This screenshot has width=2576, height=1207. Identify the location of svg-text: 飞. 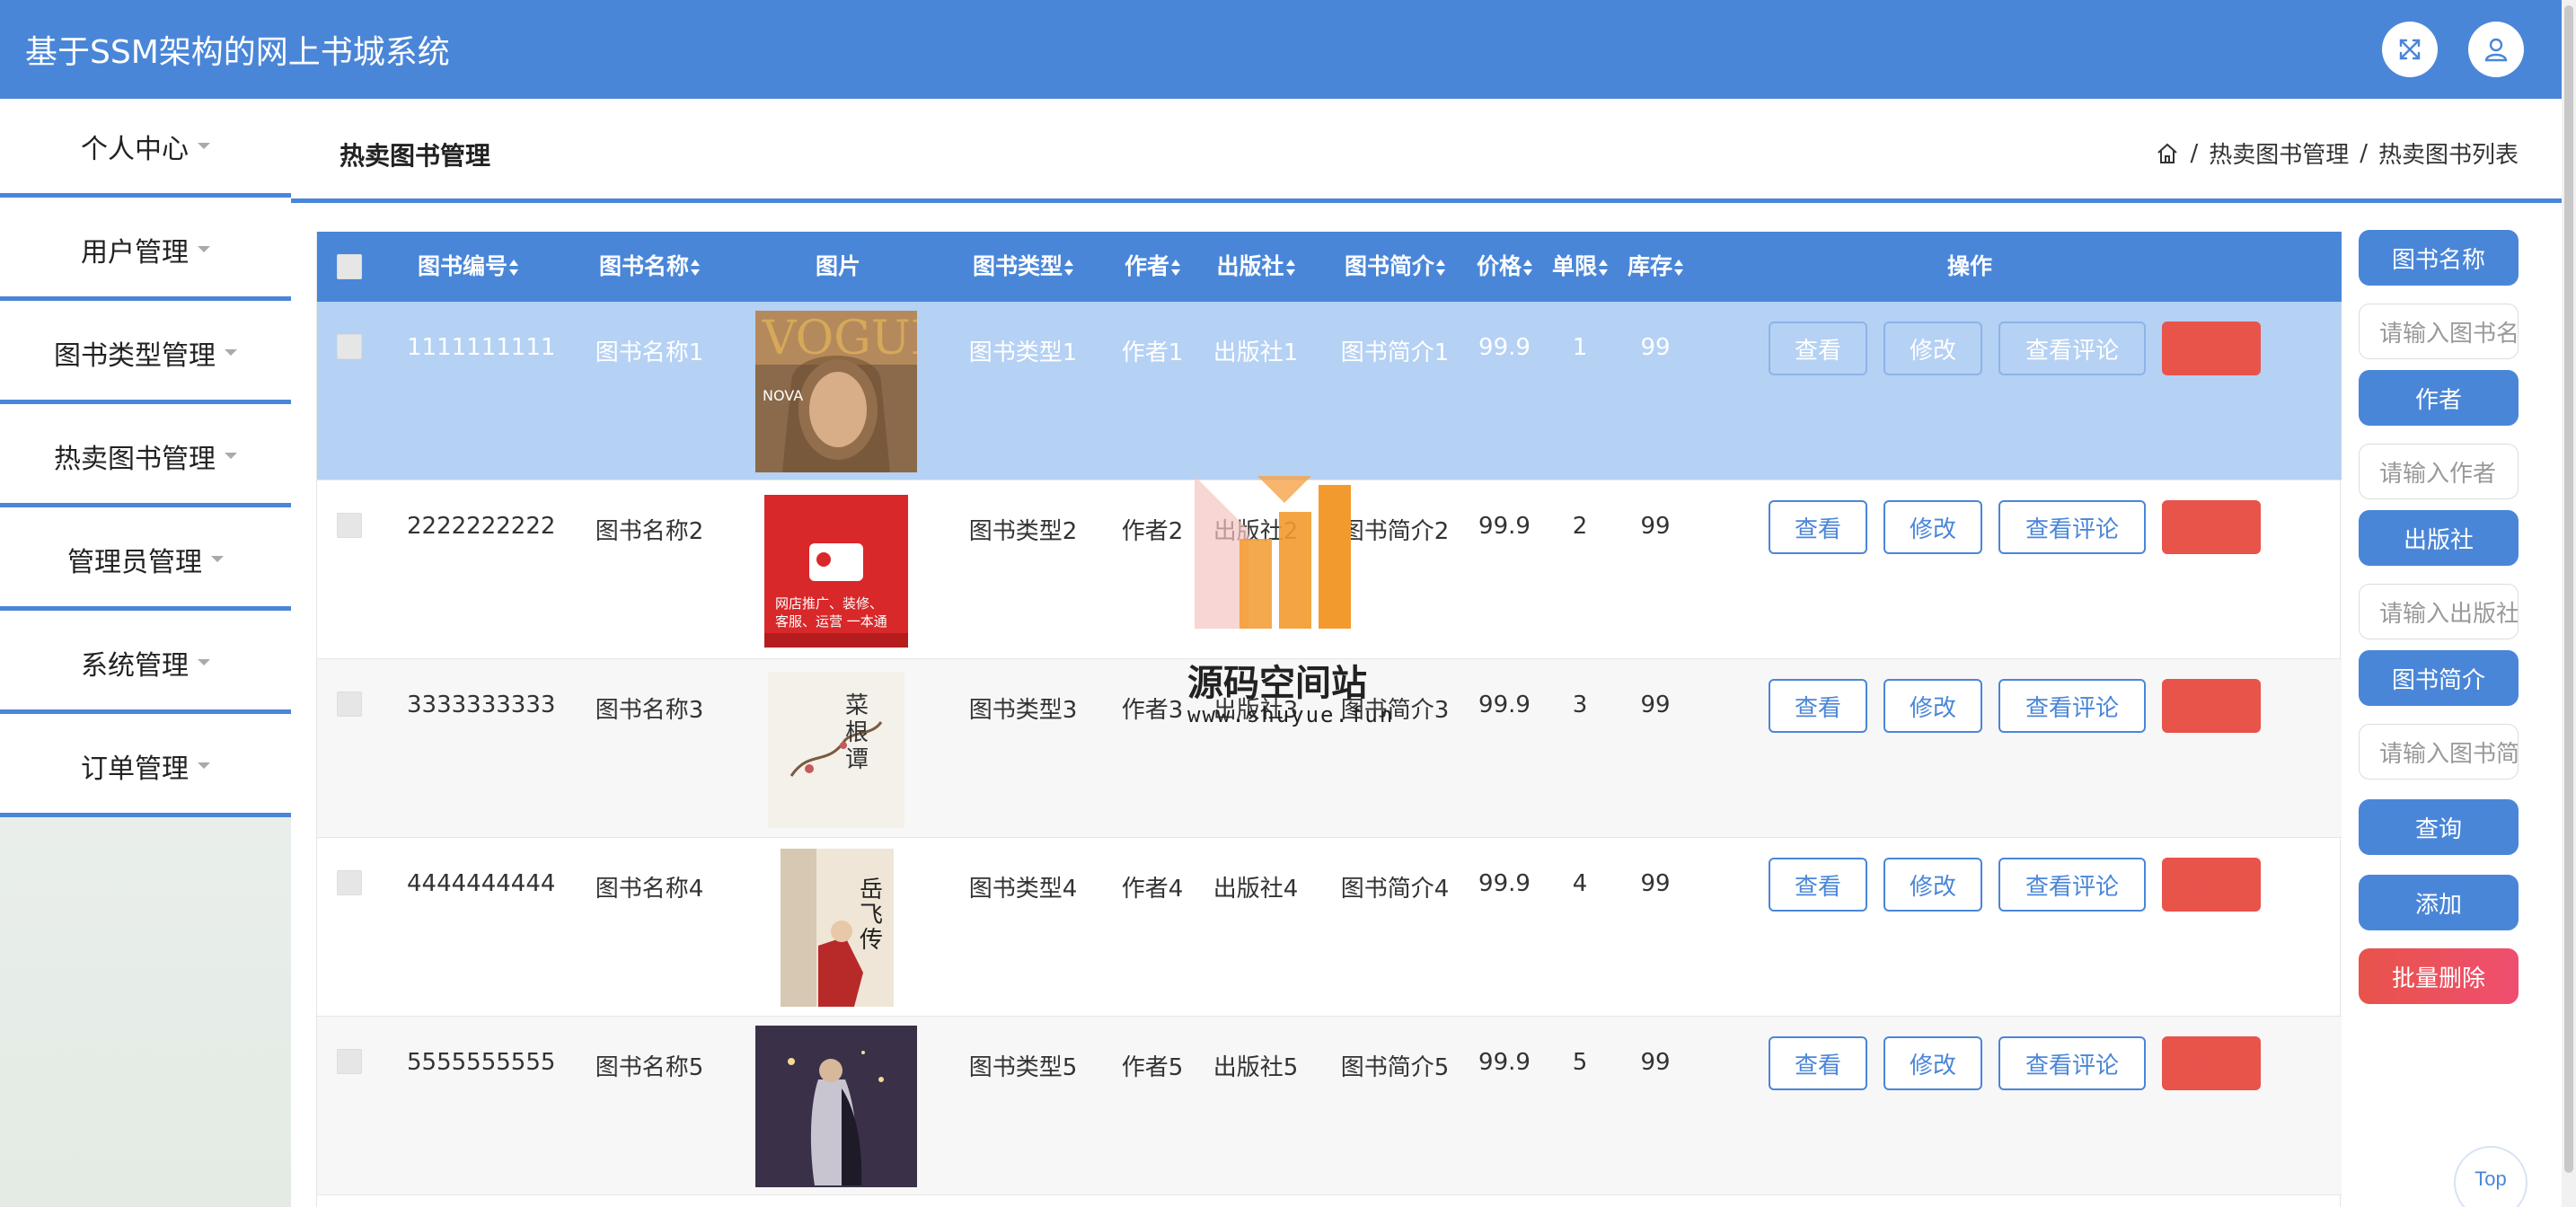
(871, 915).